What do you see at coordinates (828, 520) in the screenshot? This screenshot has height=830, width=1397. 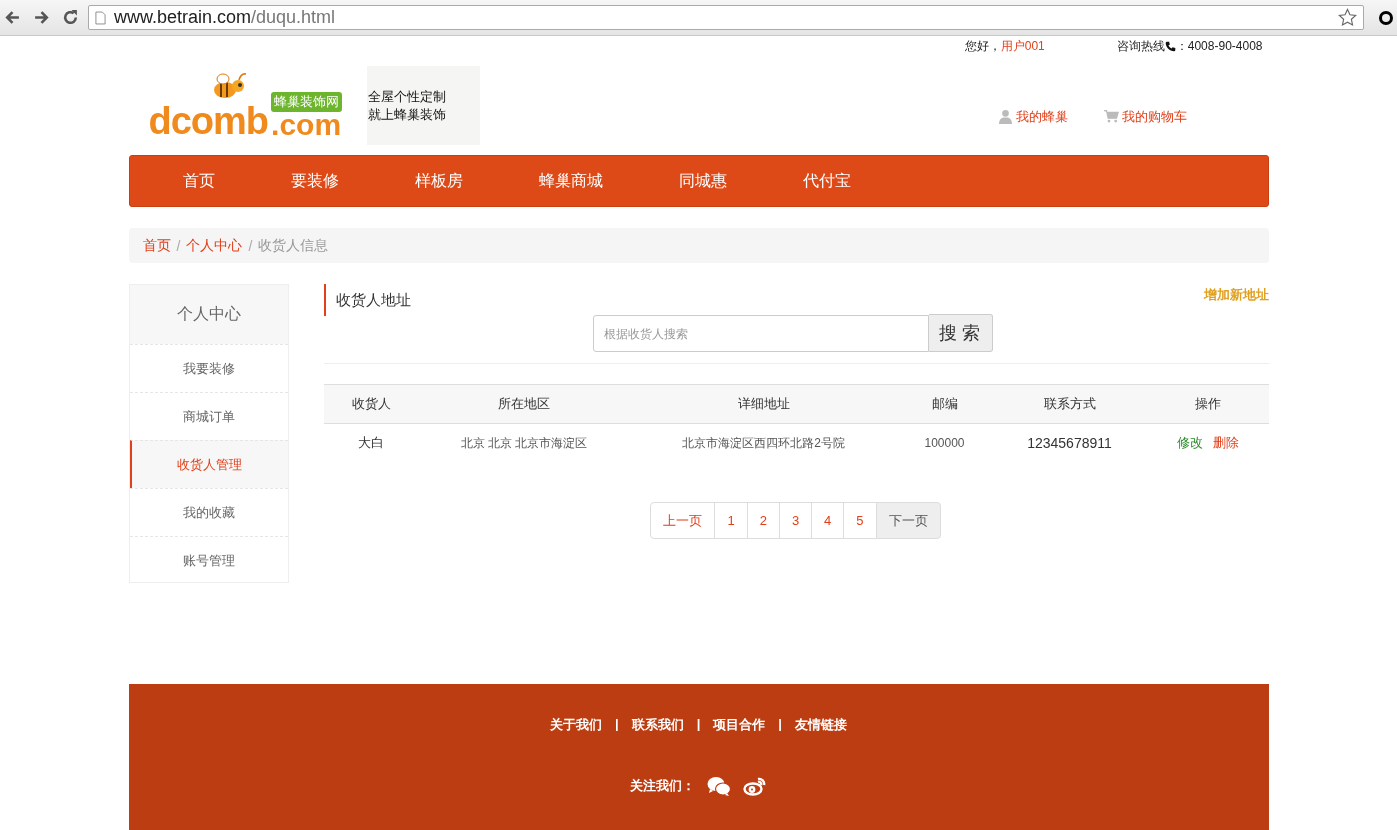 I see `pagination-link: 4` at bounding box center [828, 520].